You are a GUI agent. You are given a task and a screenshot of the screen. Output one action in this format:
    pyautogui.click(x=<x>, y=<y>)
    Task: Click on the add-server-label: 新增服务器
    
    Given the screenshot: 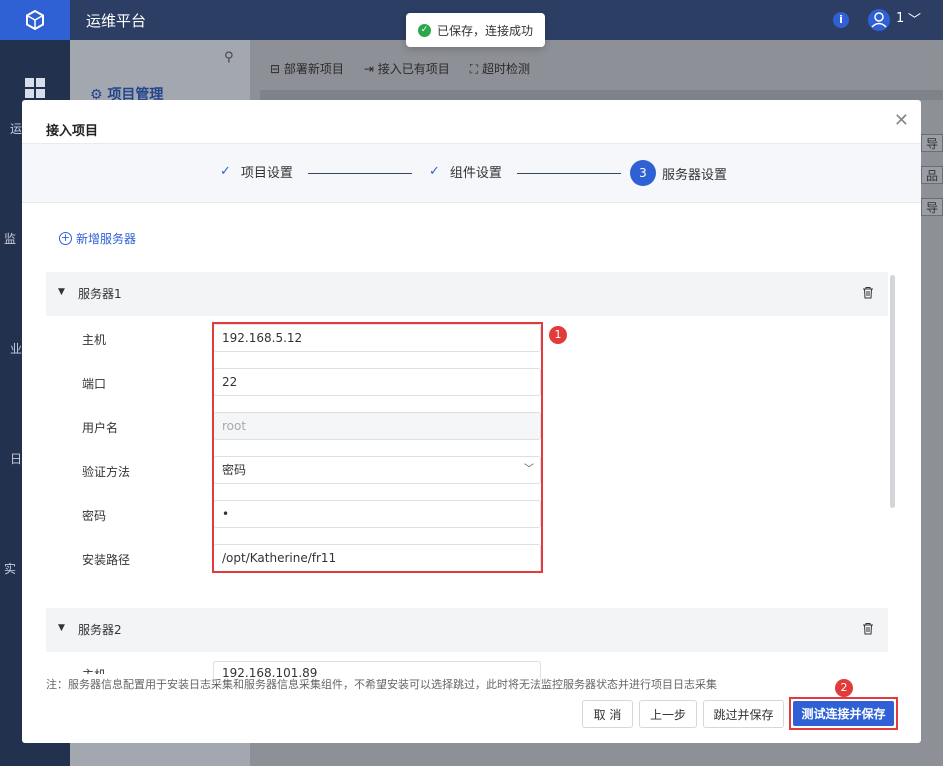 What is the action you would take?
    pyautogui.click(x=106, y=239)
    